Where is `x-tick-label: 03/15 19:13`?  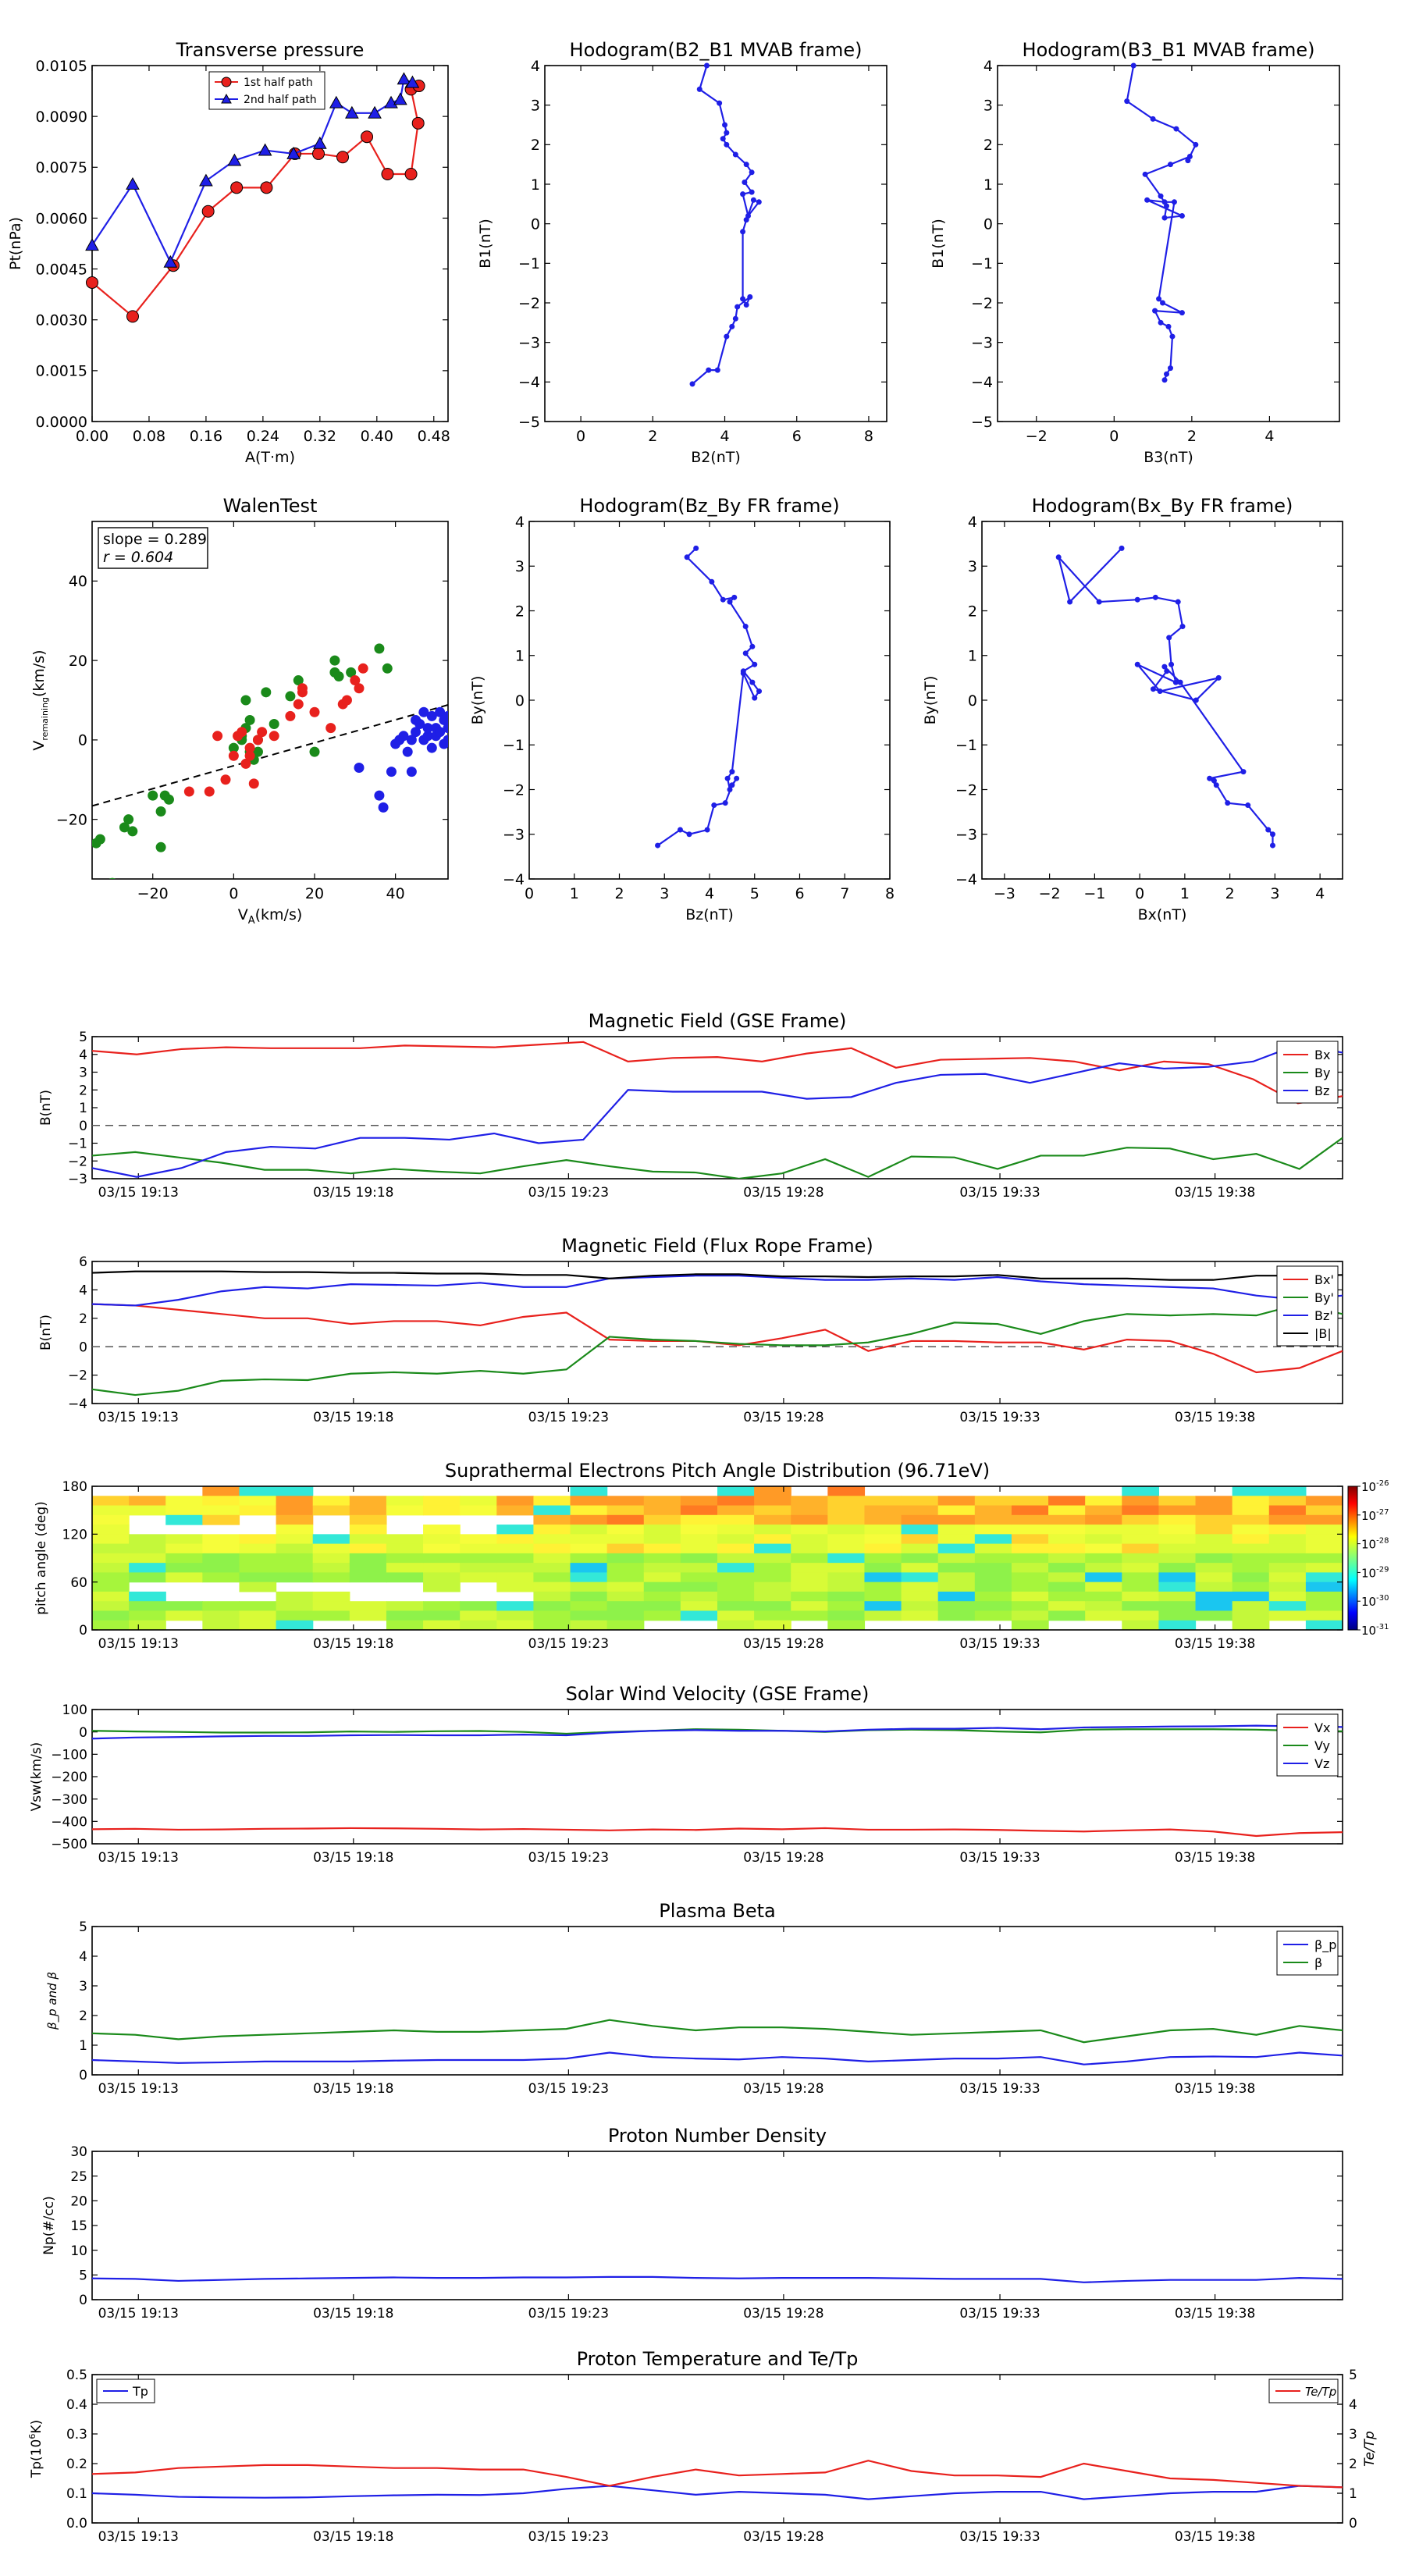 x-tick-label: 03/15 19:13 is located at coordinates (138, 2314).